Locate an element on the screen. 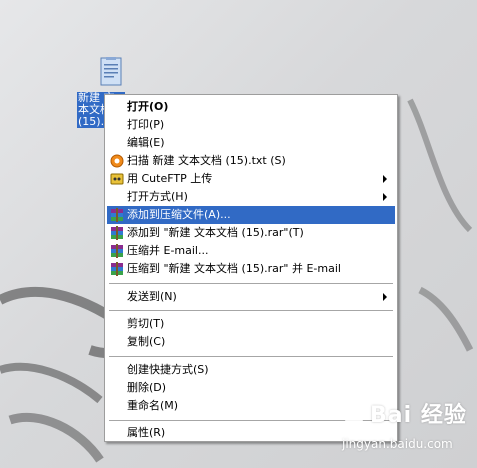  watermark-url: jingyan.baidu.com is located at coordinates (397, 444).